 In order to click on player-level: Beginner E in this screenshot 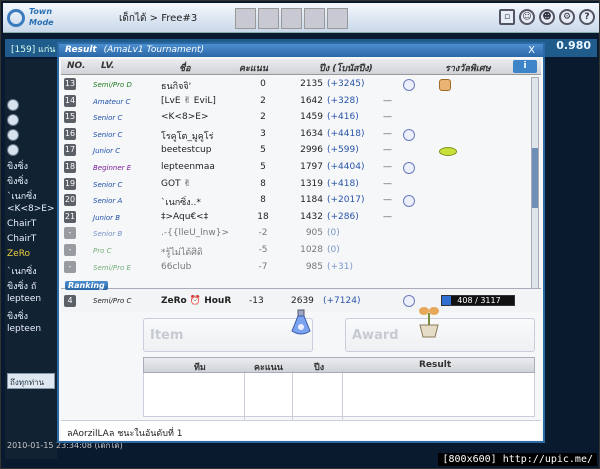, I will do `click(112, 168)`.